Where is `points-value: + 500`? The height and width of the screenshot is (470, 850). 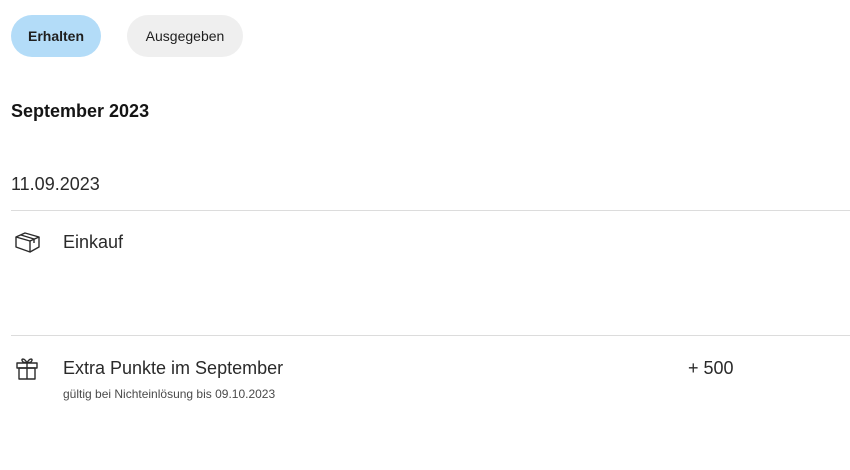
points-value: + 500 is located at coordinates (711, 368).